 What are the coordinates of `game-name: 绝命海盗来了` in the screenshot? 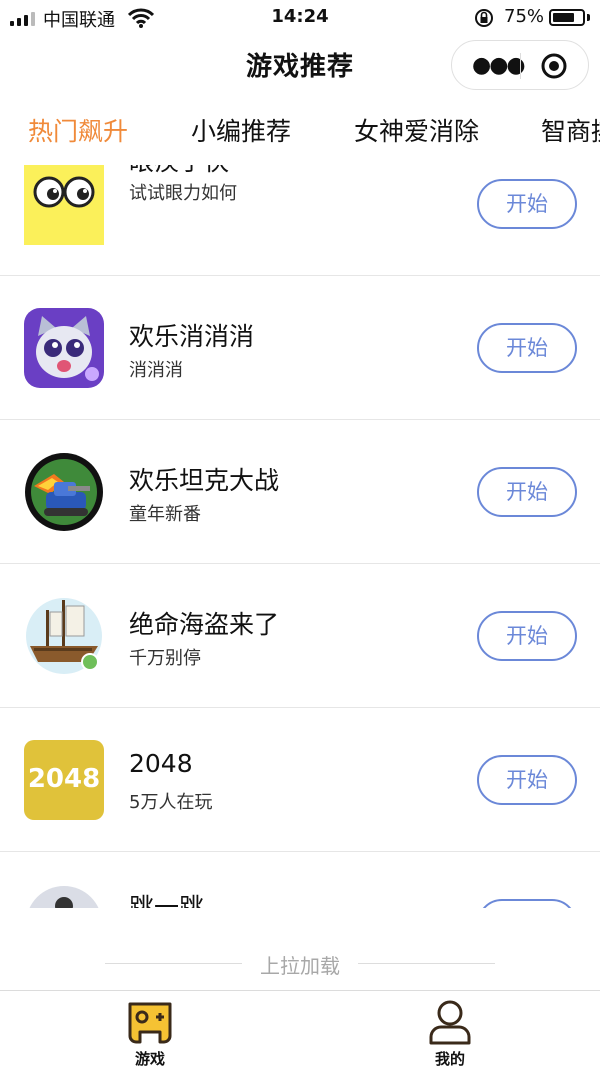 It's located at (204, 624).